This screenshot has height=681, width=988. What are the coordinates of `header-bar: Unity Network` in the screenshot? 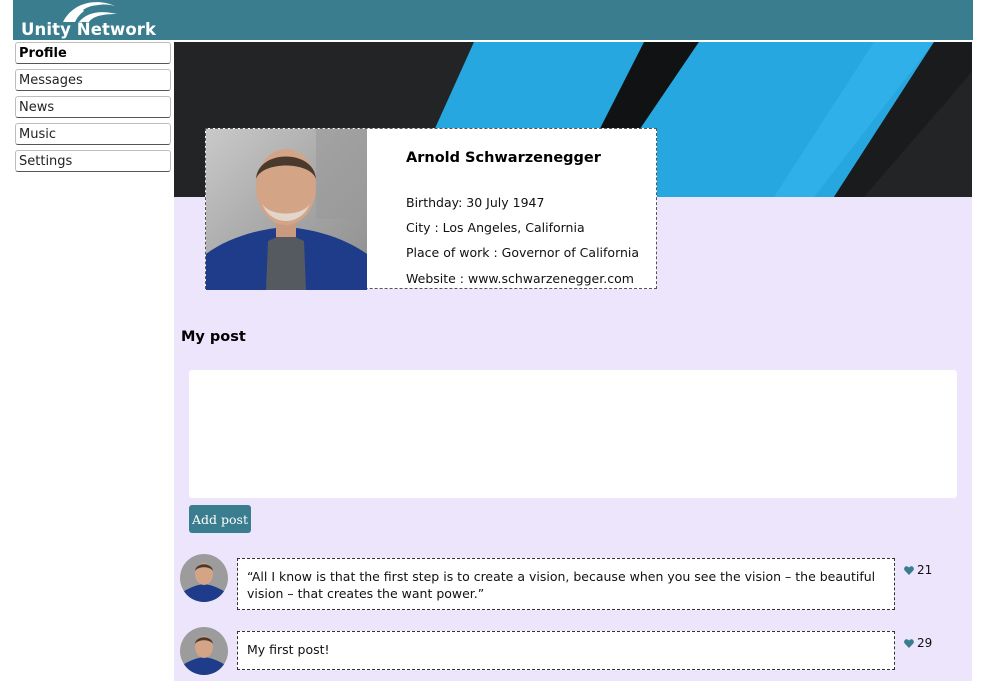 It's located at (493, 20).